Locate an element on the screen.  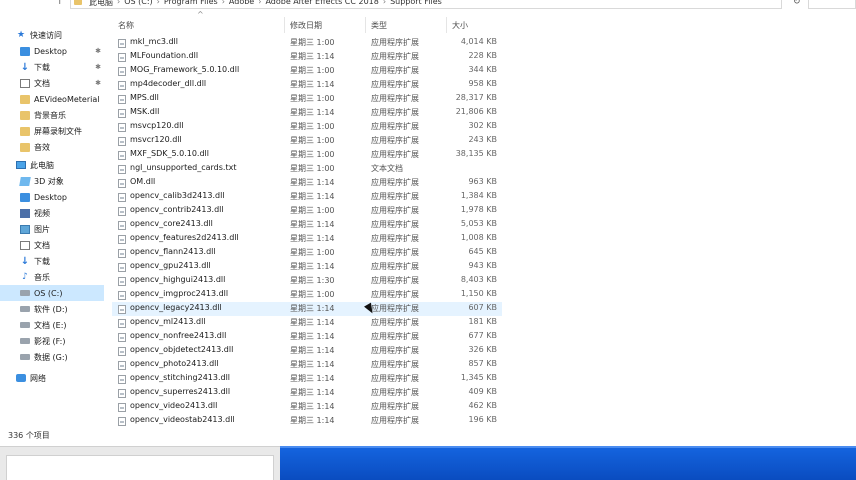
file-row: opencv_photo2413.dll 星期三 1:14 应用程序扩展 857 KB is located at coordinates (307, 365).